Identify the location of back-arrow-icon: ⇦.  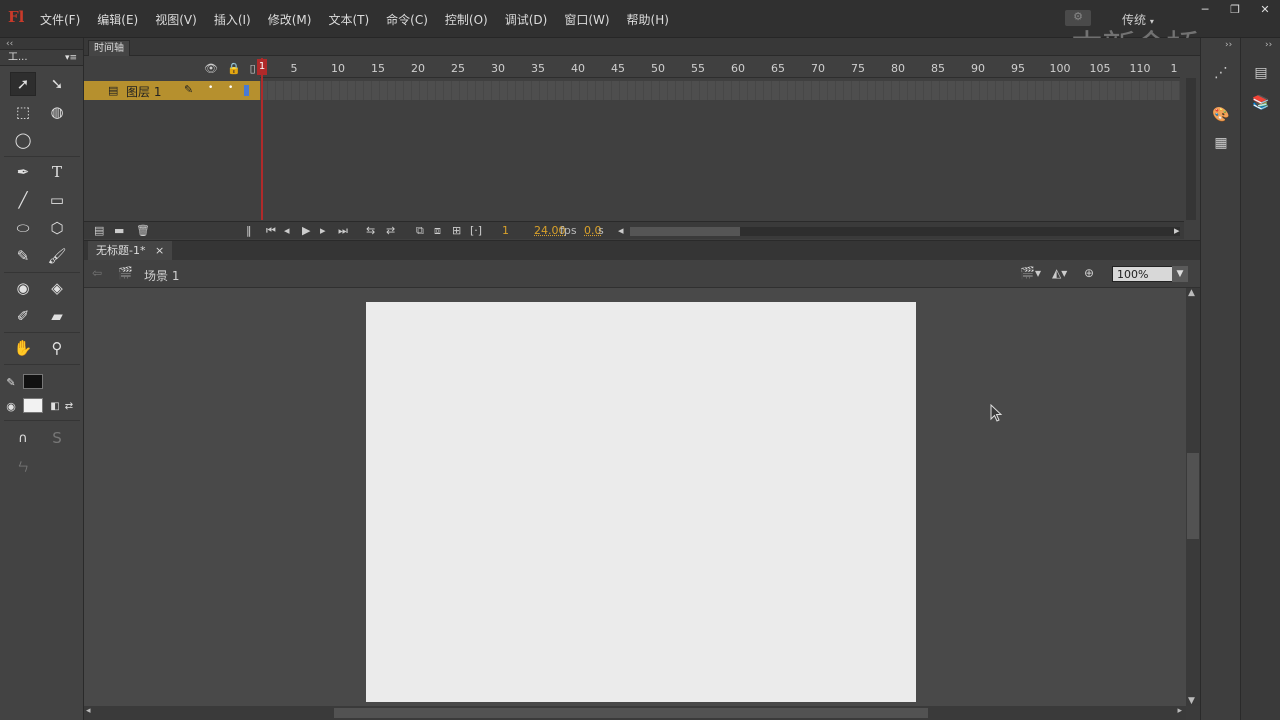
(97, 273).